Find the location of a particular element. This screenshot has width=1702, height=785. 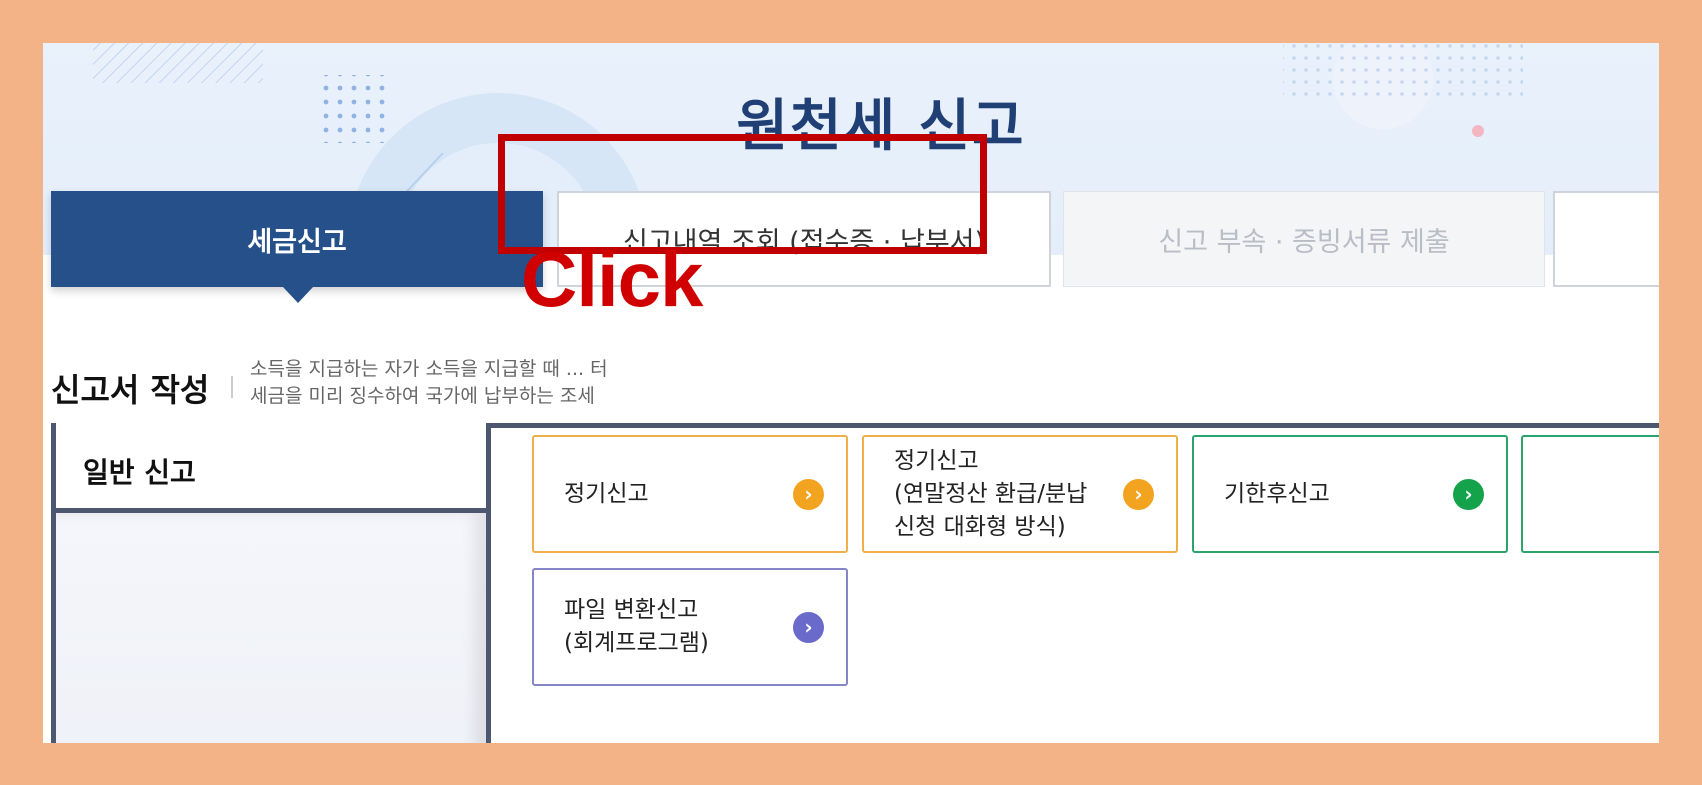

tab-more is located at coordinates (1606, 239).